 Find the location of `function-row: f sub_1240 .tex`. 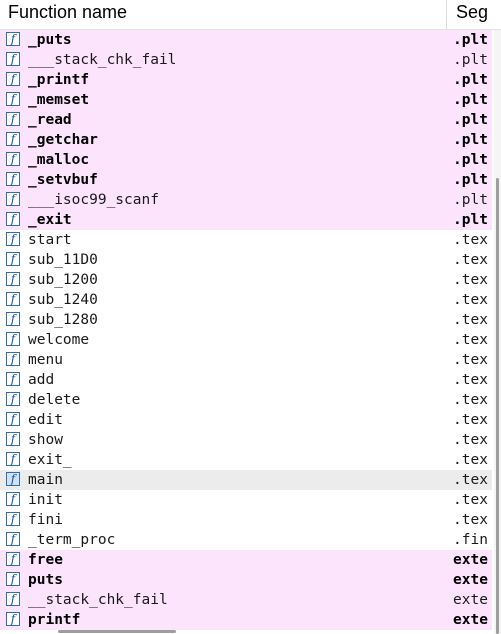

function-row: f sub_1240 .tex is located at coordinates (246, 300).